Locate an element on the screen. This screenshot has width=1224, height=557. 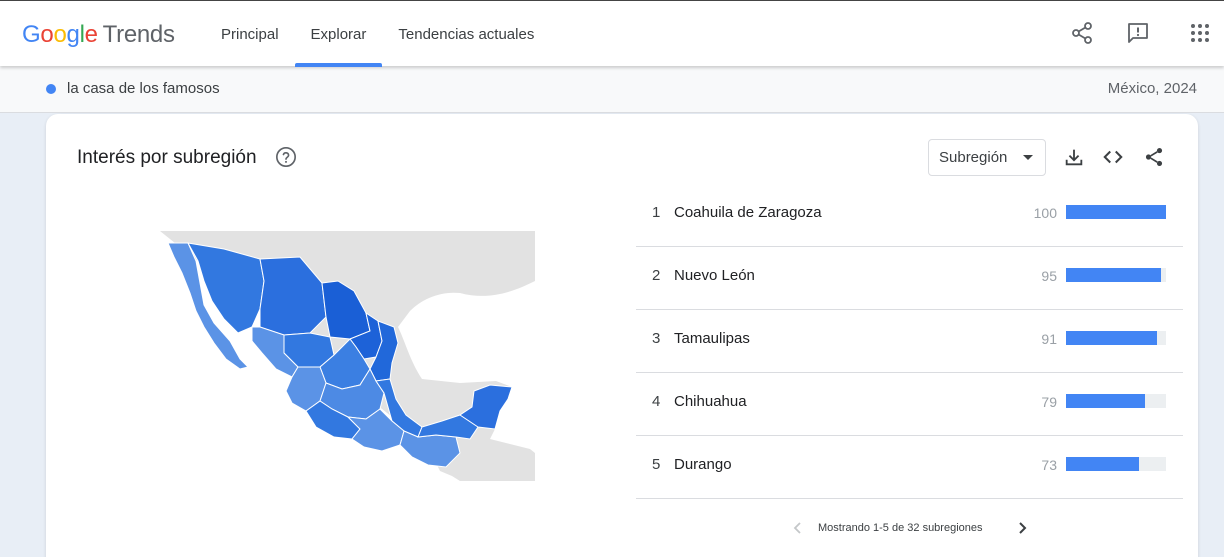
card-title: Interés por subregión is located at coordinates (167, 157).